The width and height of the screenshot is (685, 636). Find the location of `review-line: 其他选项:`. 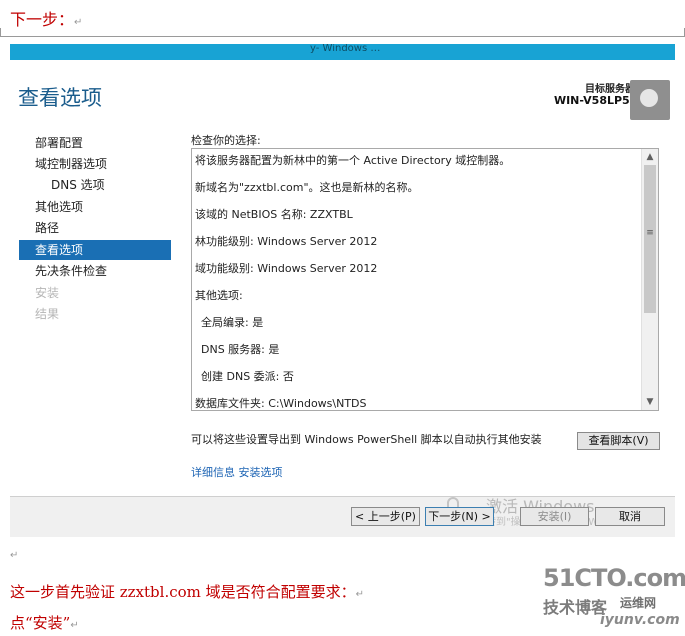

review-line: 其他选项: is located at coordinates (219, 295).